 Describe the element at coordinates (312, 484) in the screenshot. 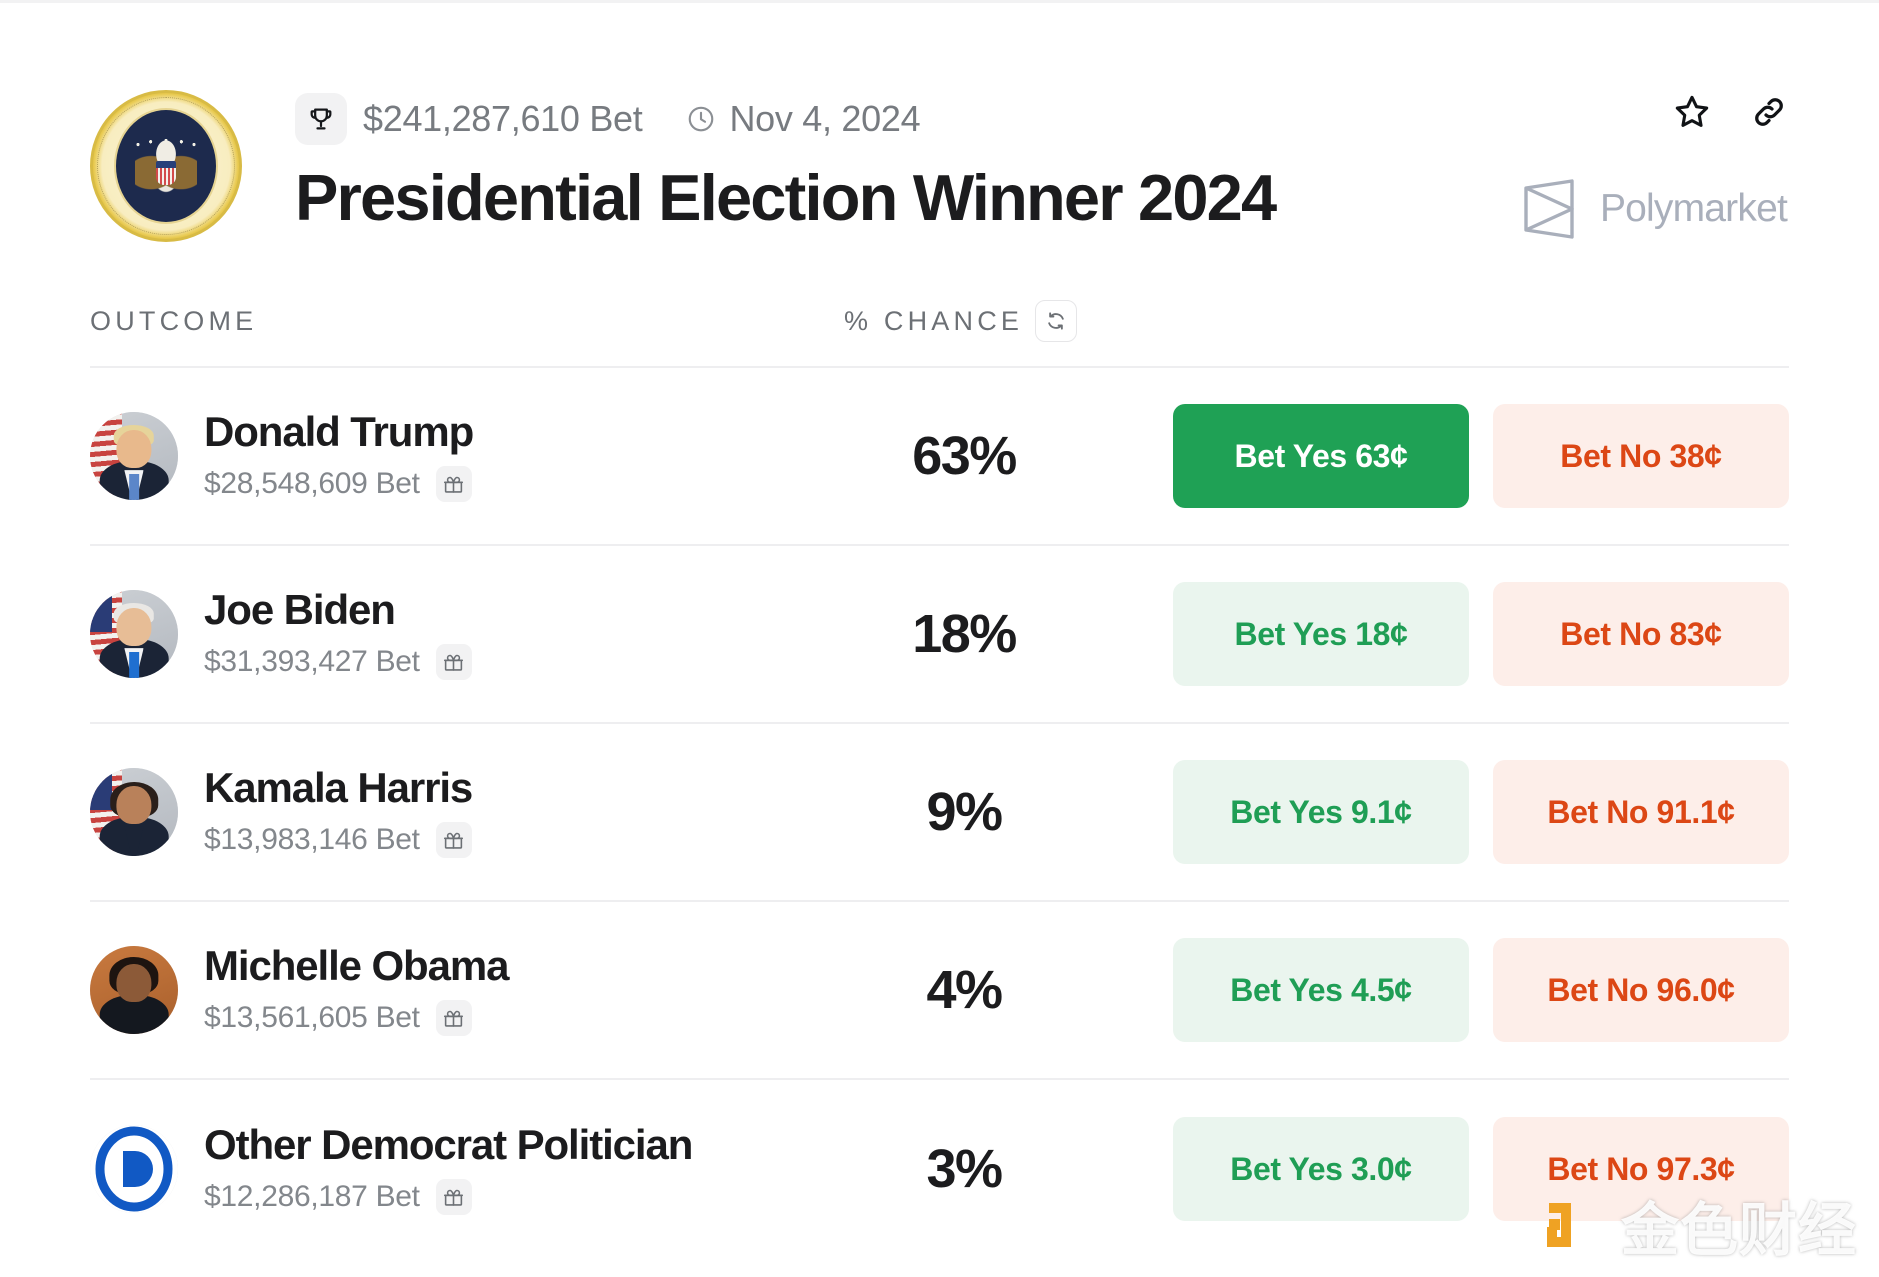

I see `outcome-amount: $28,548,609 Bet` at that location.